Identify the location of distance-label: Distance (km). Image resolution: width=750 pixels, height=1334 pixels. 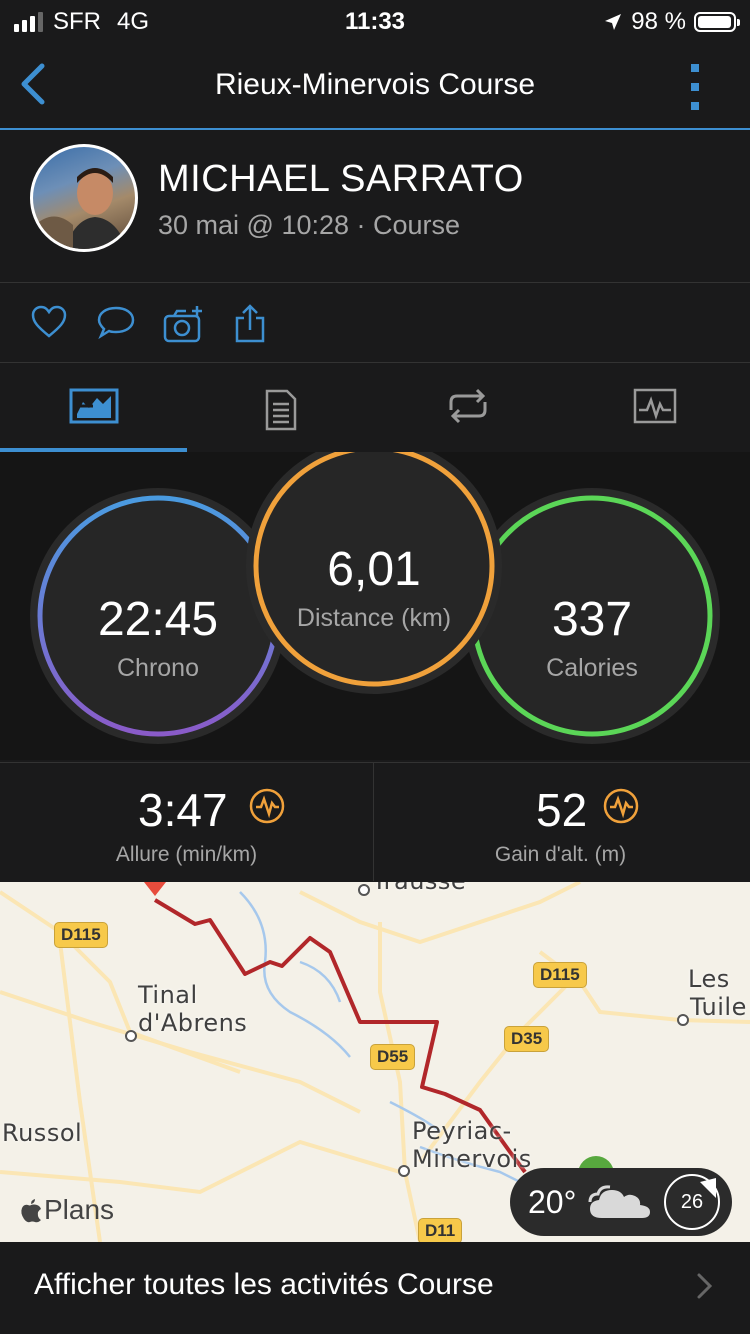
(374, 618).